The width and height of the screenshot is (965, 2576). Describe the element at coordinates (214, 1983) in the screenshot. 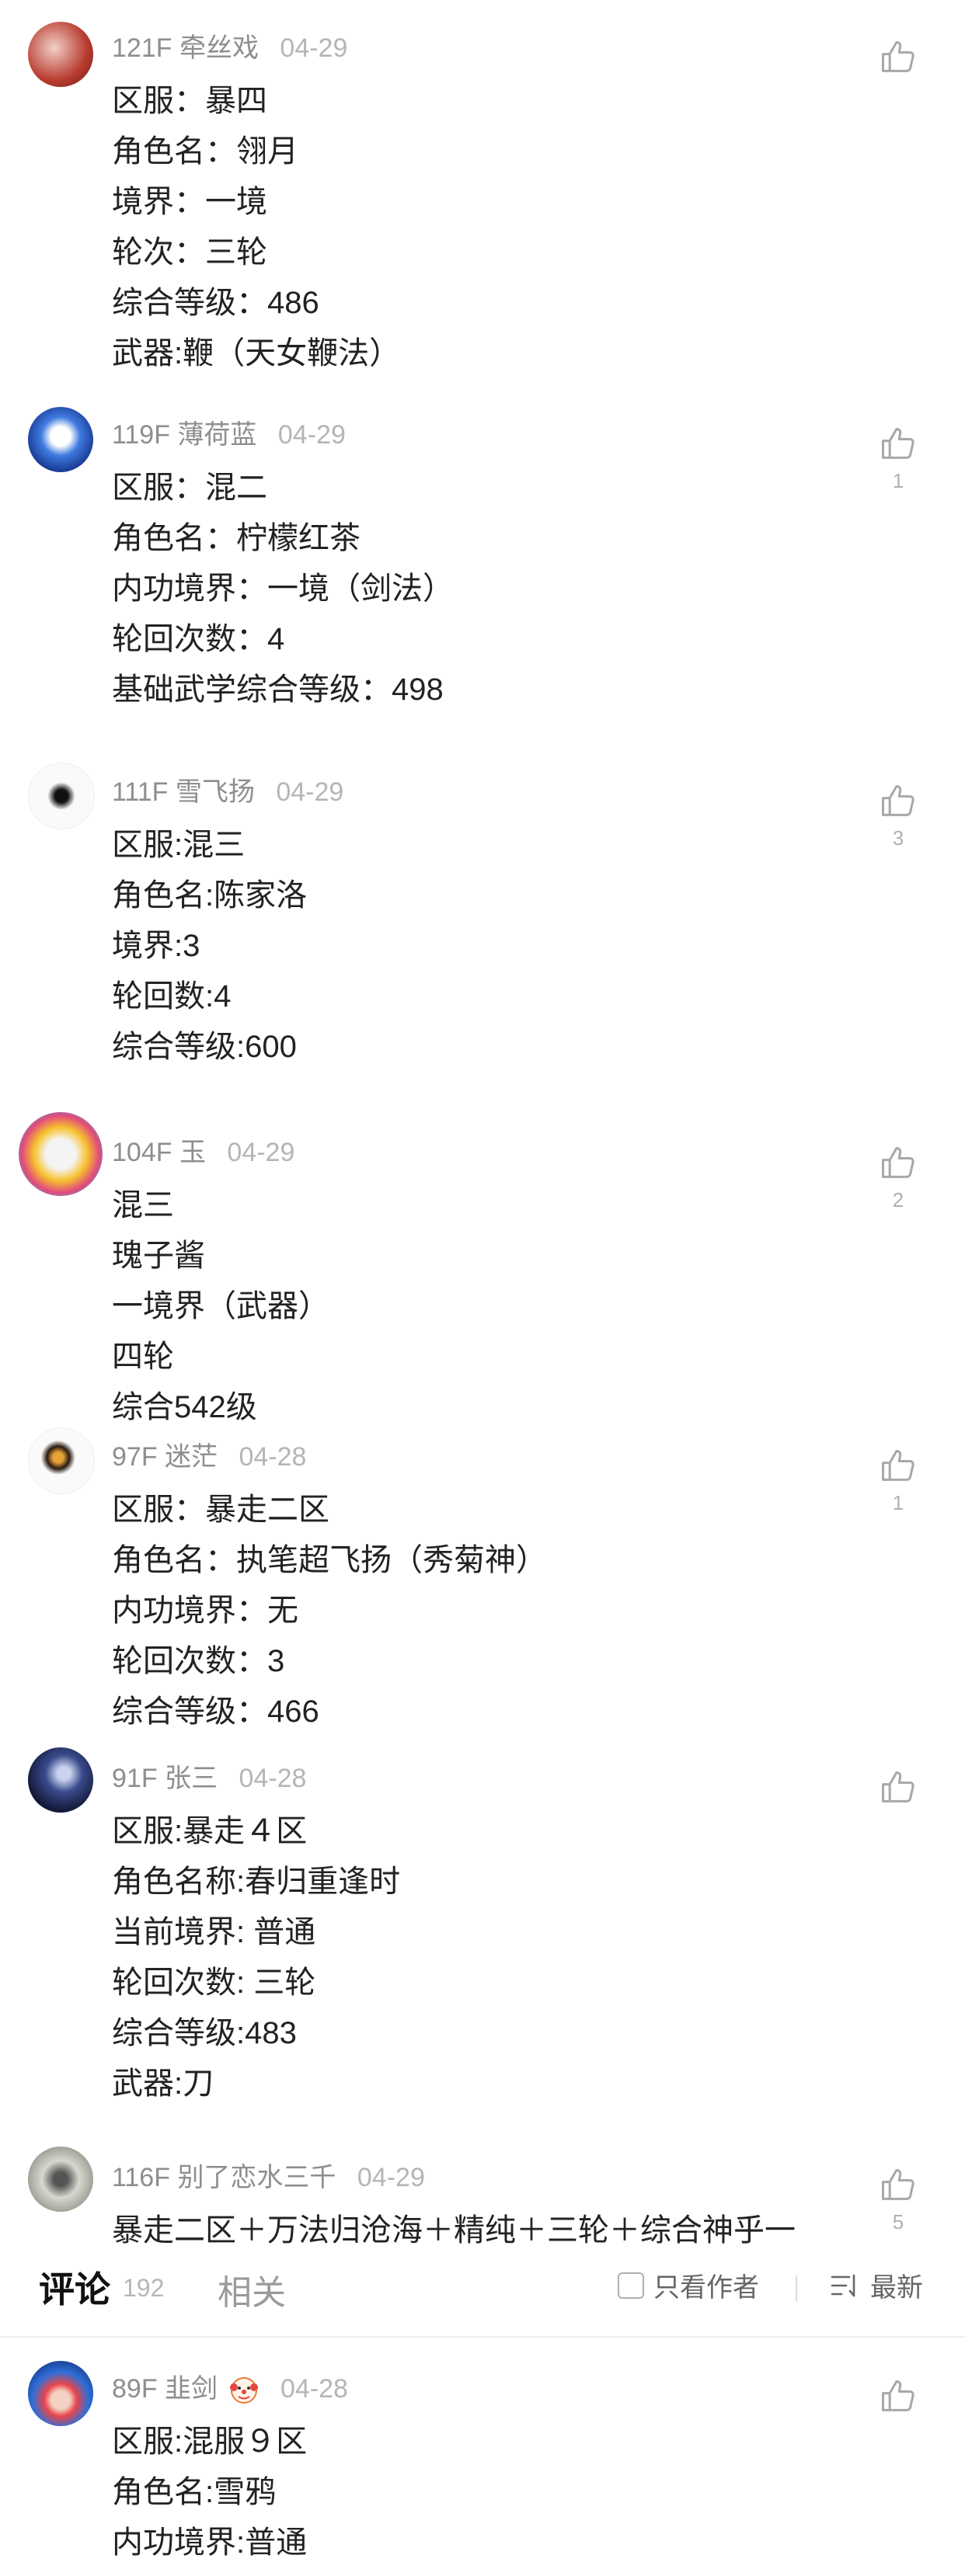

I see `comment-line: 轮回次数: 三轮` at that location.